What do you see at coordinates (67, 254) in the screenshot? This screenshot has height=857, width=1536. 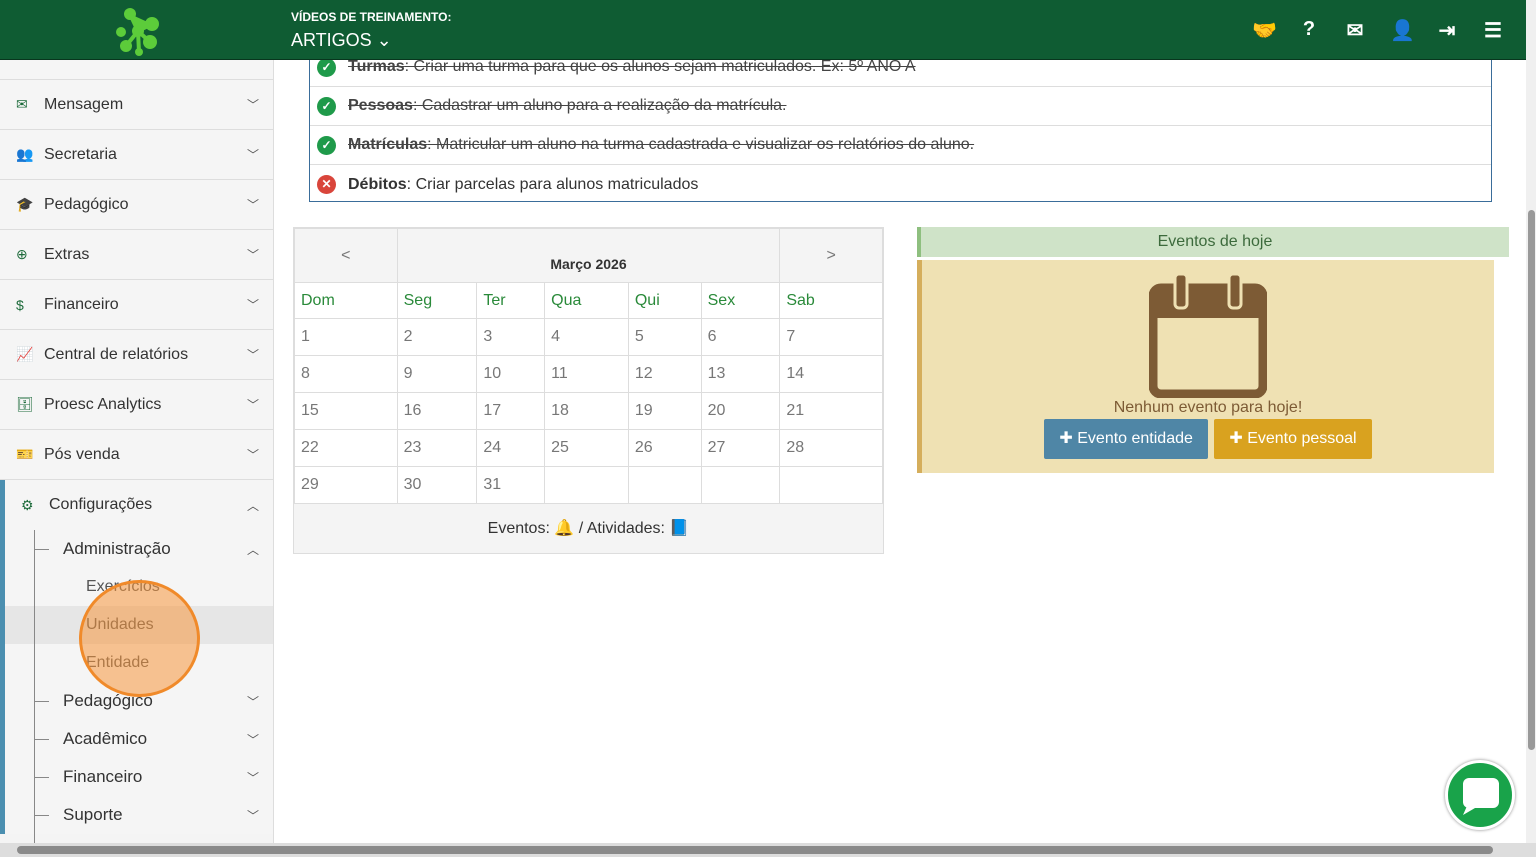 I see `label: Extras` at bounding box center [67, 254].